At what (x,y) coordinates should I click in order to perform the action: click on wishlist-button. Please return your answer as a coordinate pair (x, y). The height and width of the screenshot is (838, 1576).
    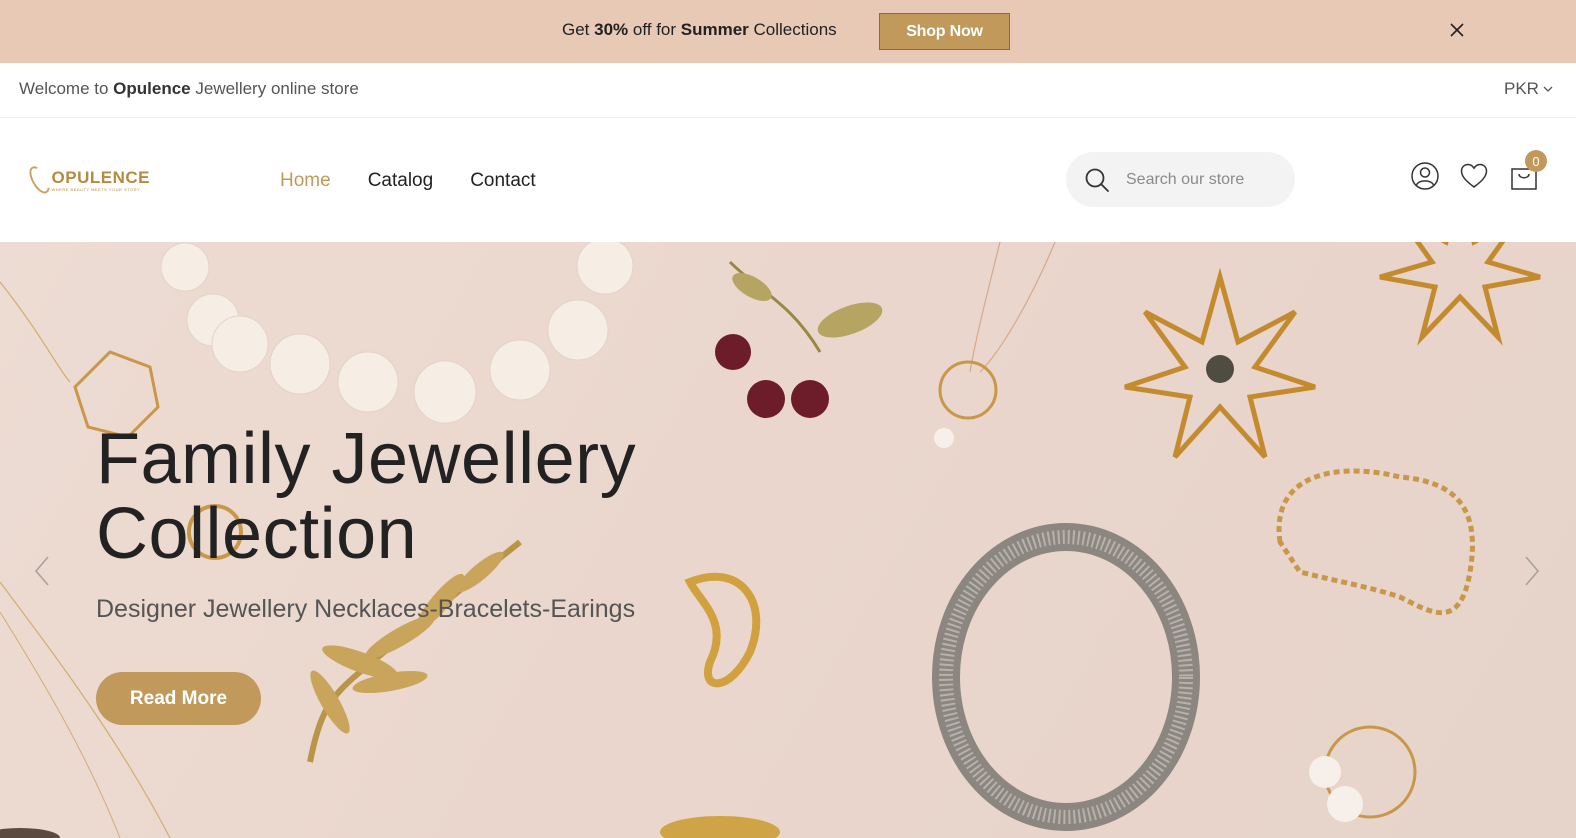
    Looking at the image, I should click on (1474, 176).